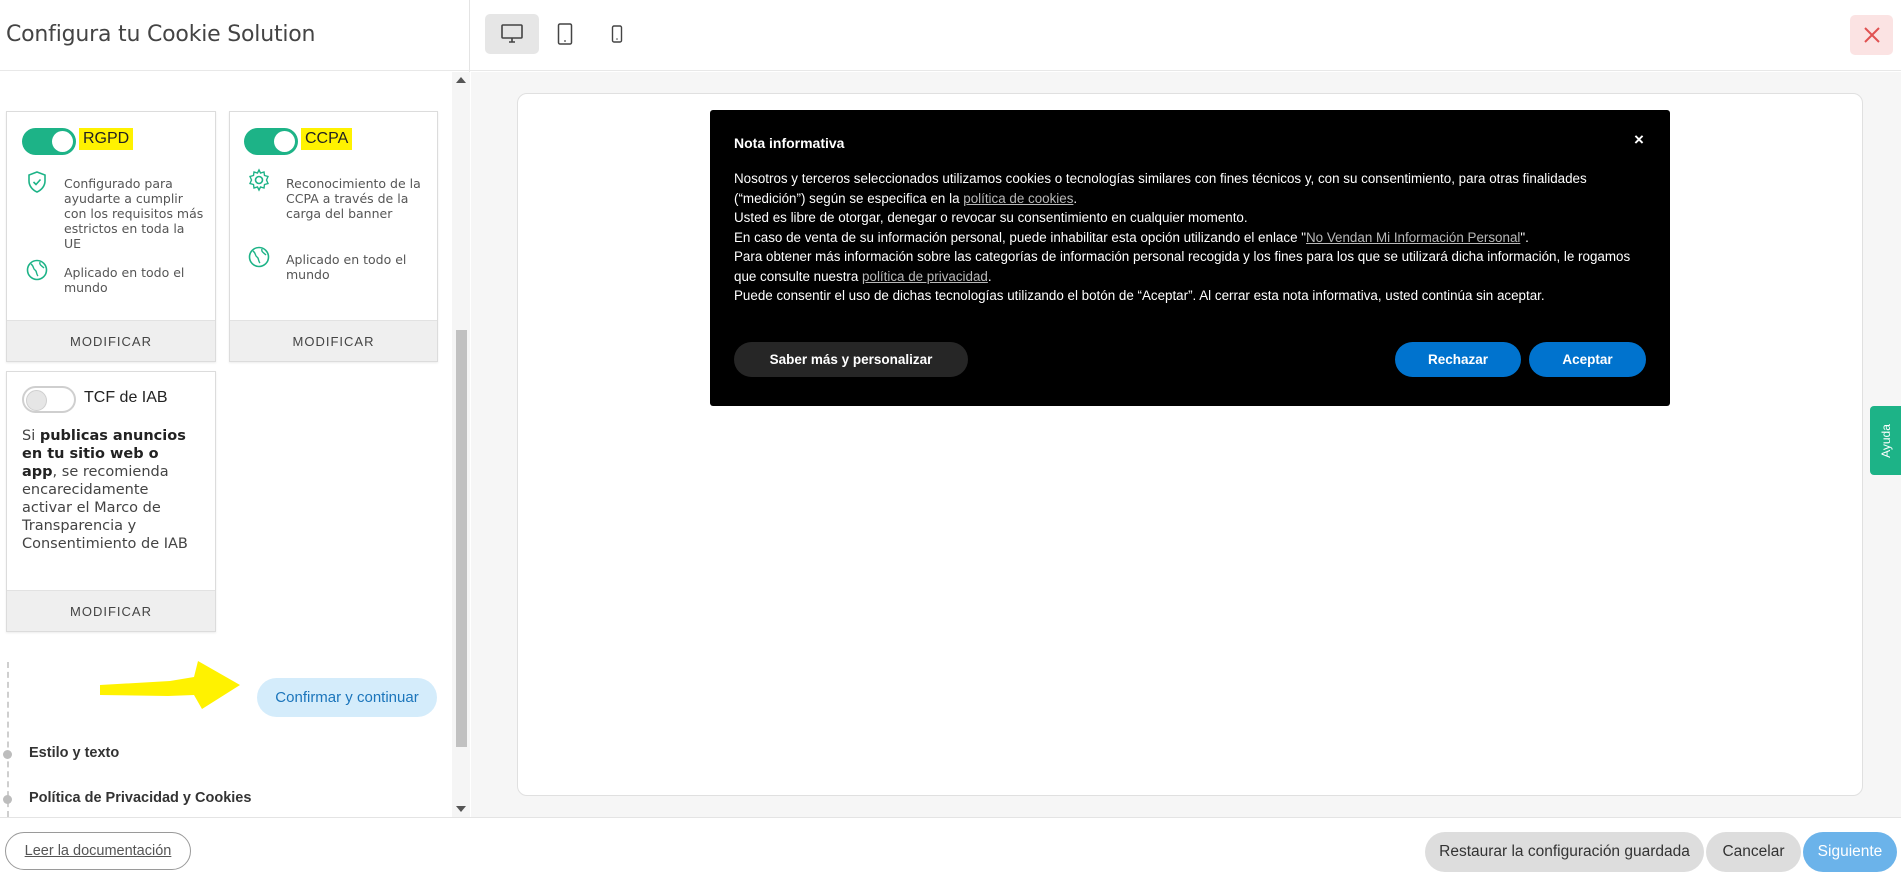 The width and height of the screenshot is (1901, 882). I want to click on close-icon, so click(1871, 35).